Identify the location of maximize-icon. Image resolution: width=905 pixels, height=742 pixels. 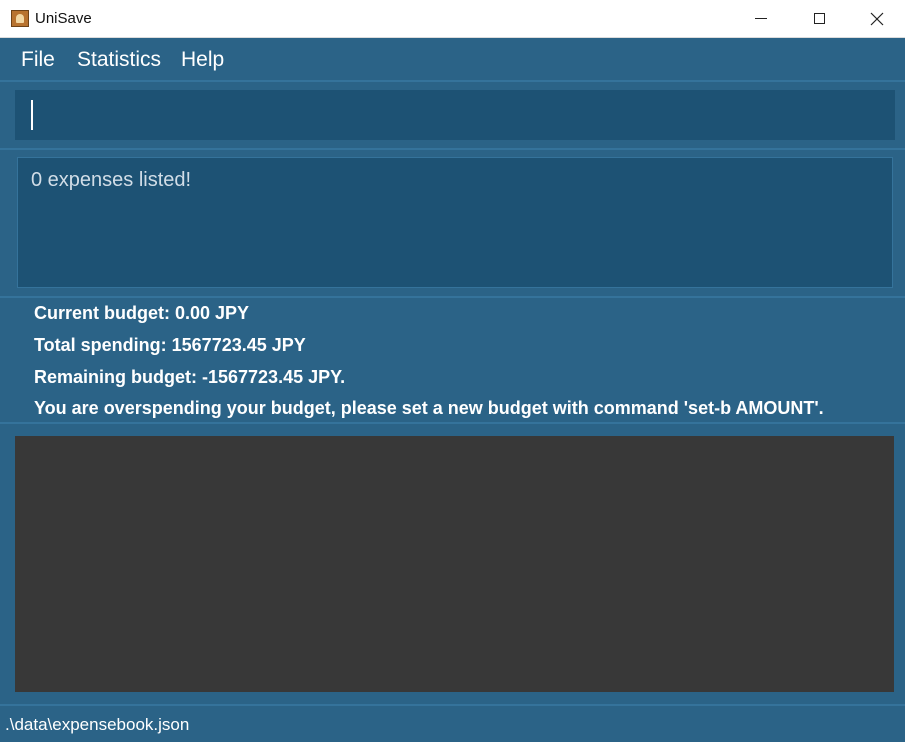
(819, 18).